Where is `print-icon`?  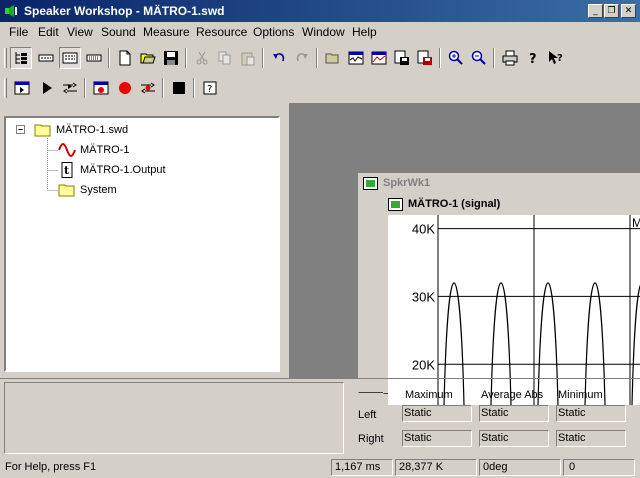 print-icon is located at coordinates (510, 58).